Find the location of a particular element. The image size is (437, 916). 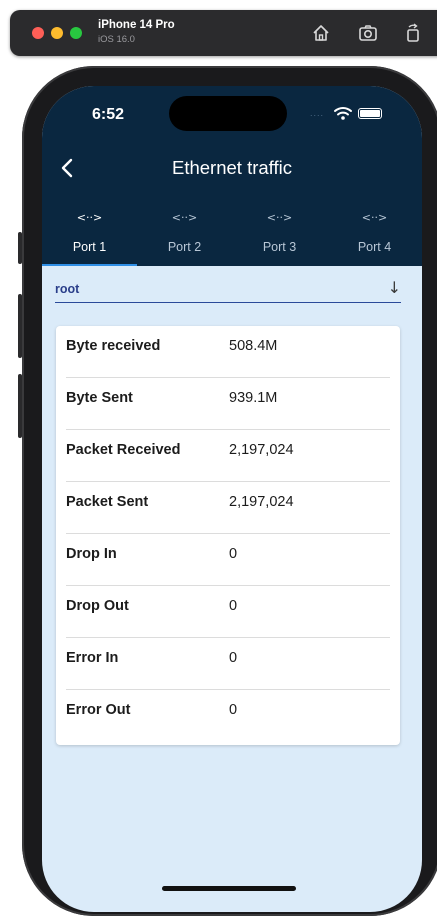

home-indicator is located at coordinates (229, 888).